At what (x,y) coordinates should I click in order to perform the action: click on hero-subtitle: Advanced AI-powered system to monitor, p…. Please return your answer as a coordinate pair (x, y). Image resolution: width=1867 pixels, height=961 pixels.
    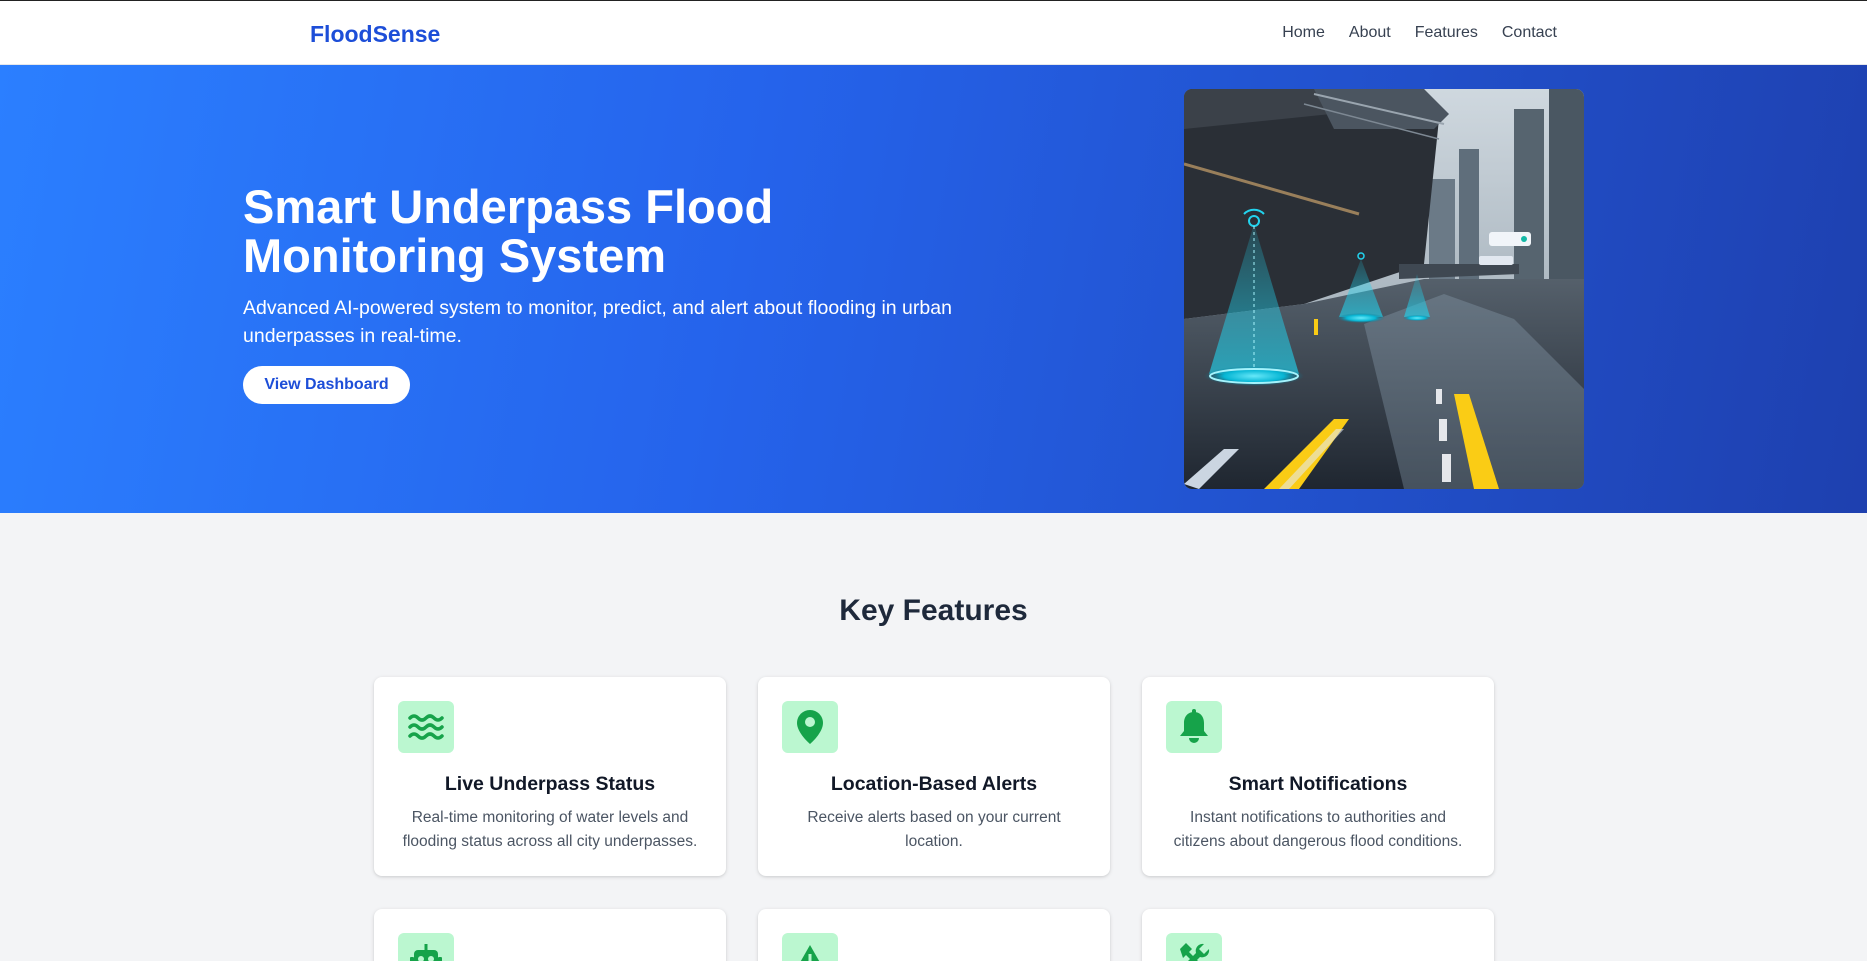
    Looking at the image, I should click on (597, 322).